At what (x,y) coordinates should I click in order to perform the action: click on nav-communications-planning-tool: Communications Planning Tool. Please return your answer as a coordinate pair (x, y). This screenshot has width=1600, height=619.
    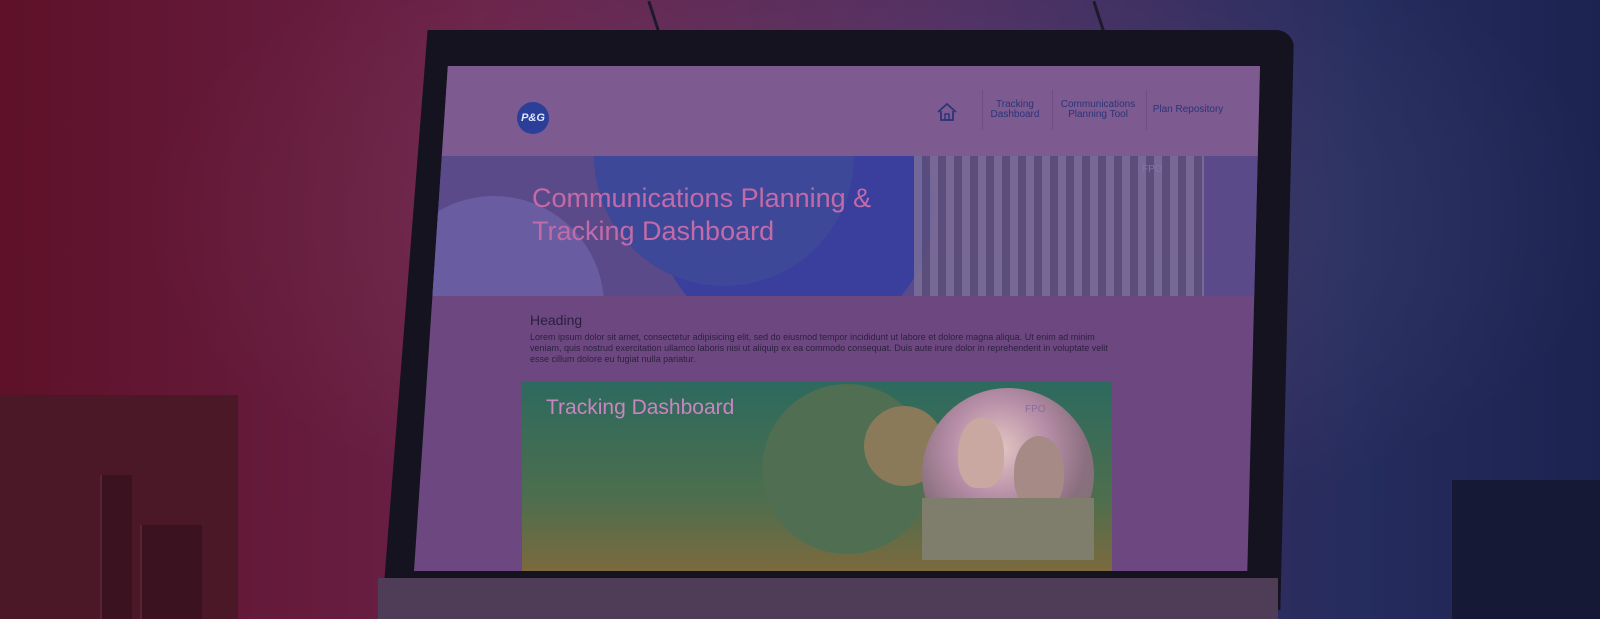
    Looking at the image, I should click on (1097, 110).